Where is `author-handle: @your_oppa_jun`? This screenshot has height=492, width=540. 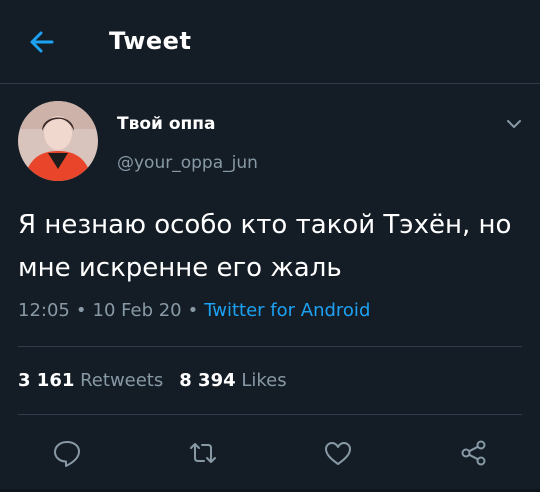
author-handle: @your_oppa_jun is located at coordinates (187, 163).